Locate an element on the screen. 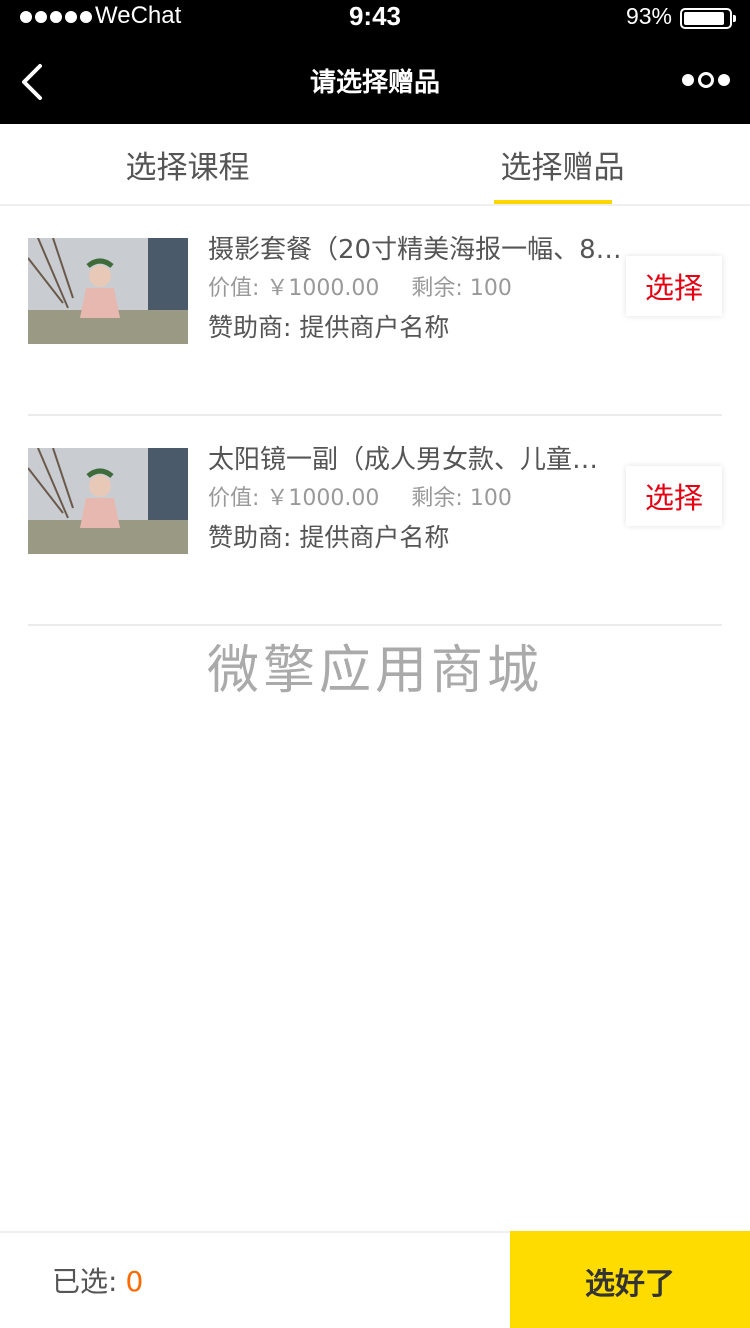 The width and height of the screenshot is (750, 1328). tab-select-course: 选择课程 is located at coordinates (187, 164).